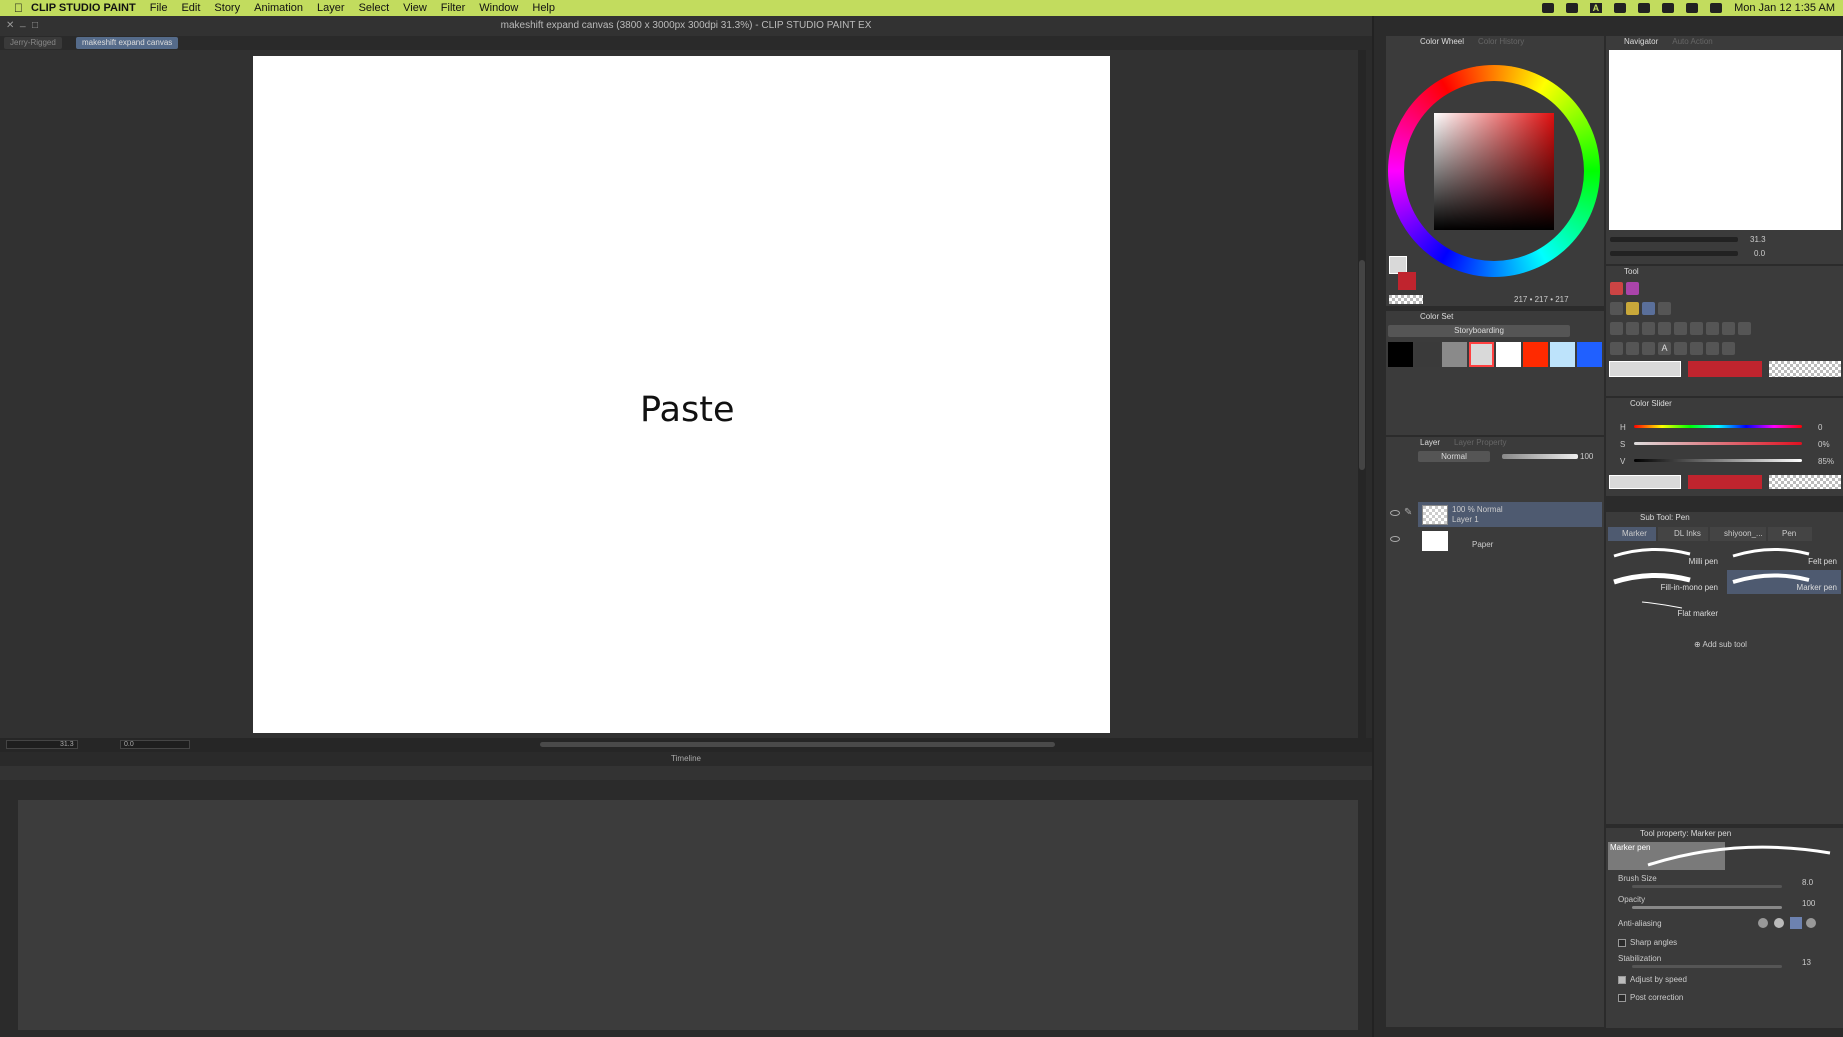 This screenshot has height=1037, width=1843. What do you see at coordinates (1645, 482) in the screenshot?
I see `slider-main-color` at bounding box center [1645, 482].